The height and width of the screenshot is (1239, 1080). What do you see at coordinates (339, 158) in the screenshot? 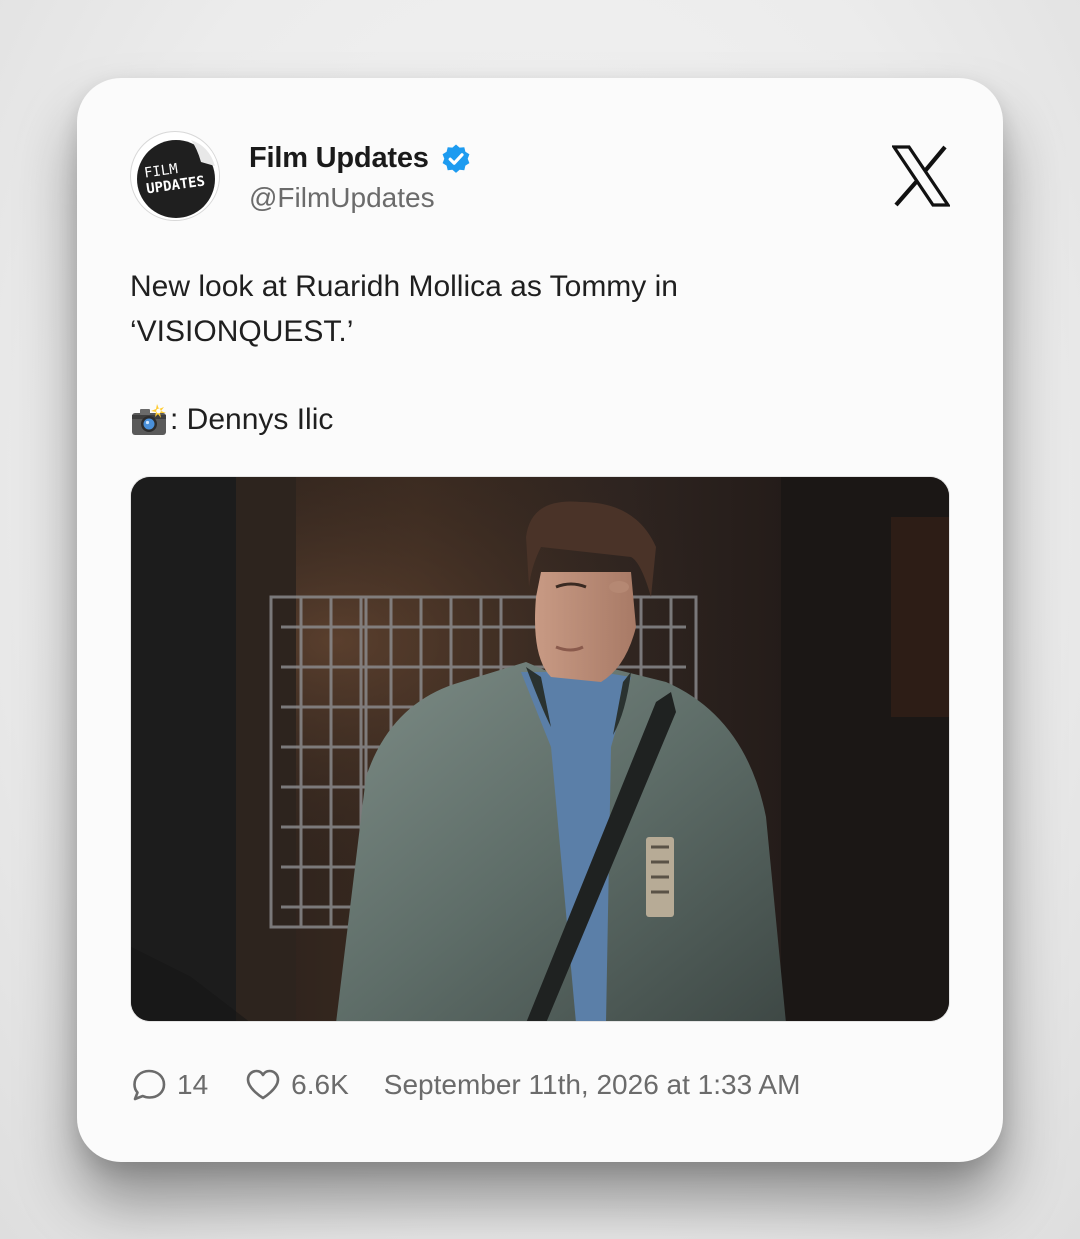
I see `author-display-name: Film Updates` at bounding box center [339, 158].